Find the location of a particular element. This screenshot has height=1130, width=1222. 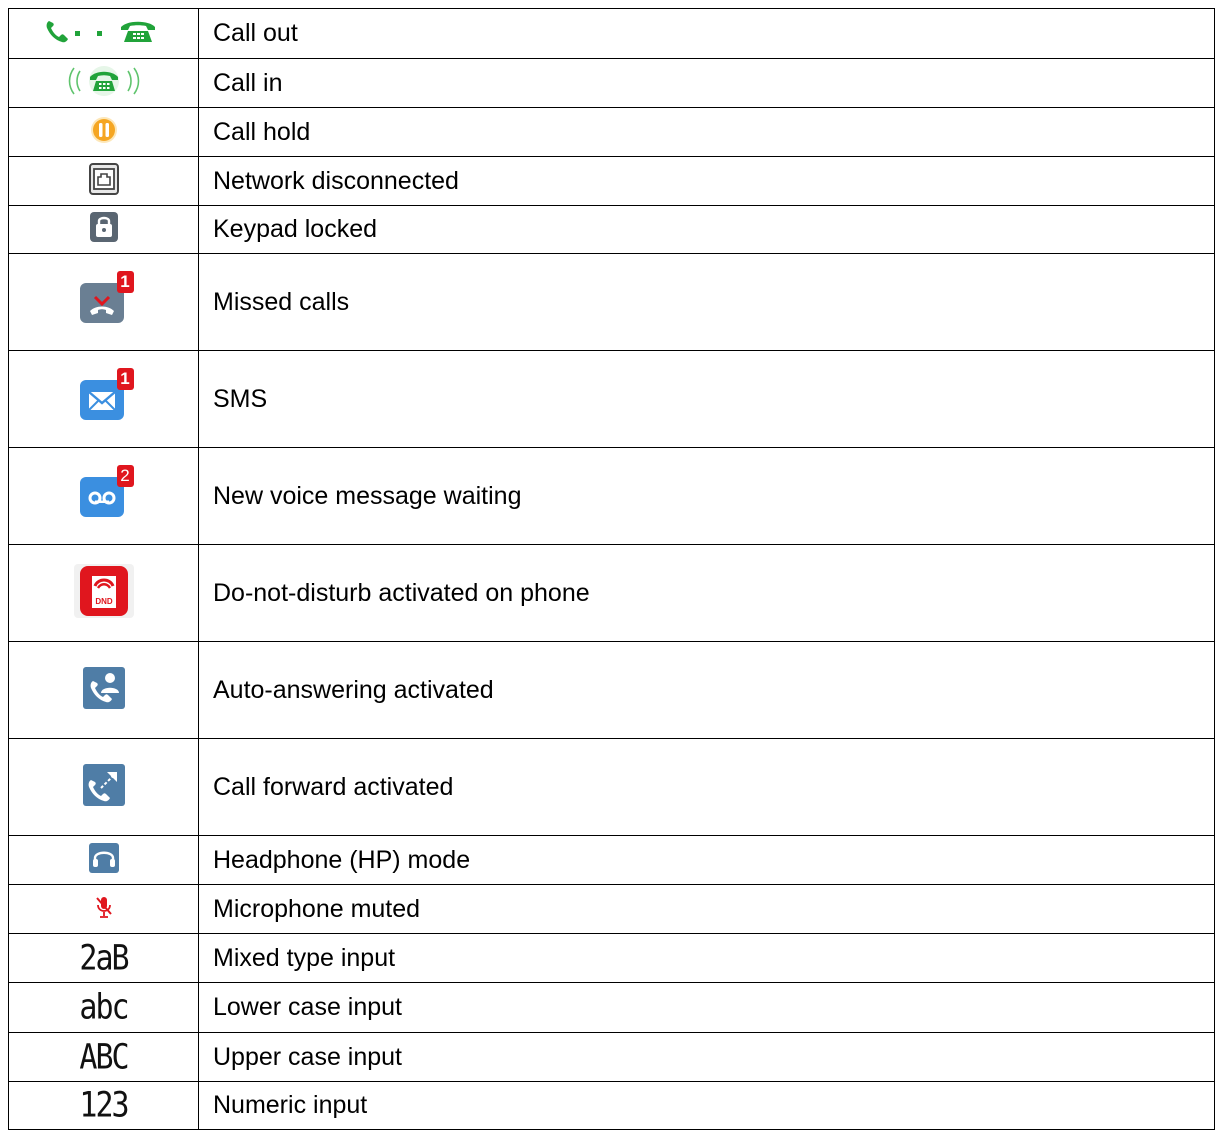

row-label: Call hold is located at coordinates (707, 132).